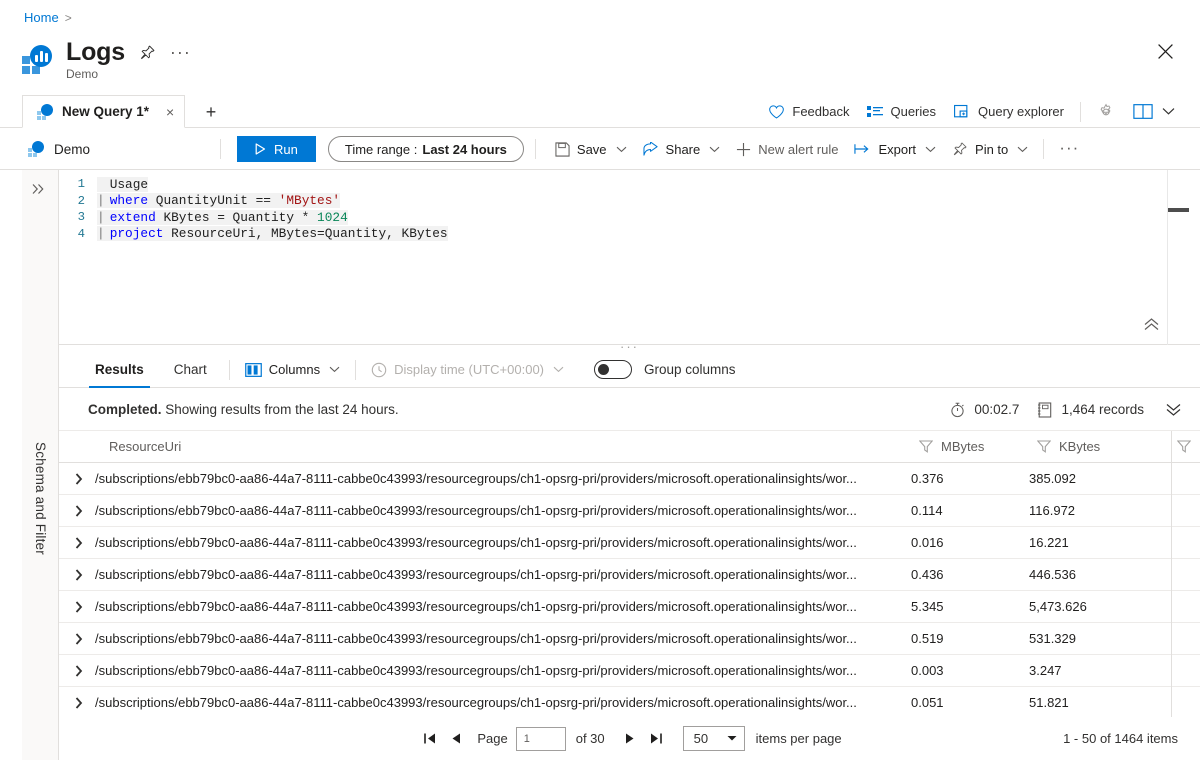 This screenshot has width=1200, height=760. What do you see at coordinates (469, 369) in the screenshot?
I see `display-time-label: Display time (UTC+00:00)` at bounding box center [469, 369].